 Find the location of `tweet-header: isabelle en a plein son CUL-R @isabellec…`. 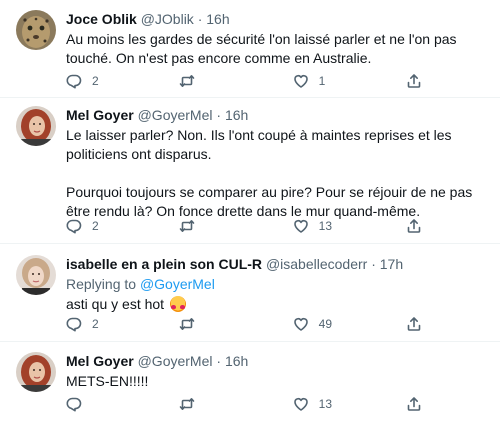

tweet-header: isabelle en a plein son CUL-R @isabellec… is located at coordinates (277, 264).